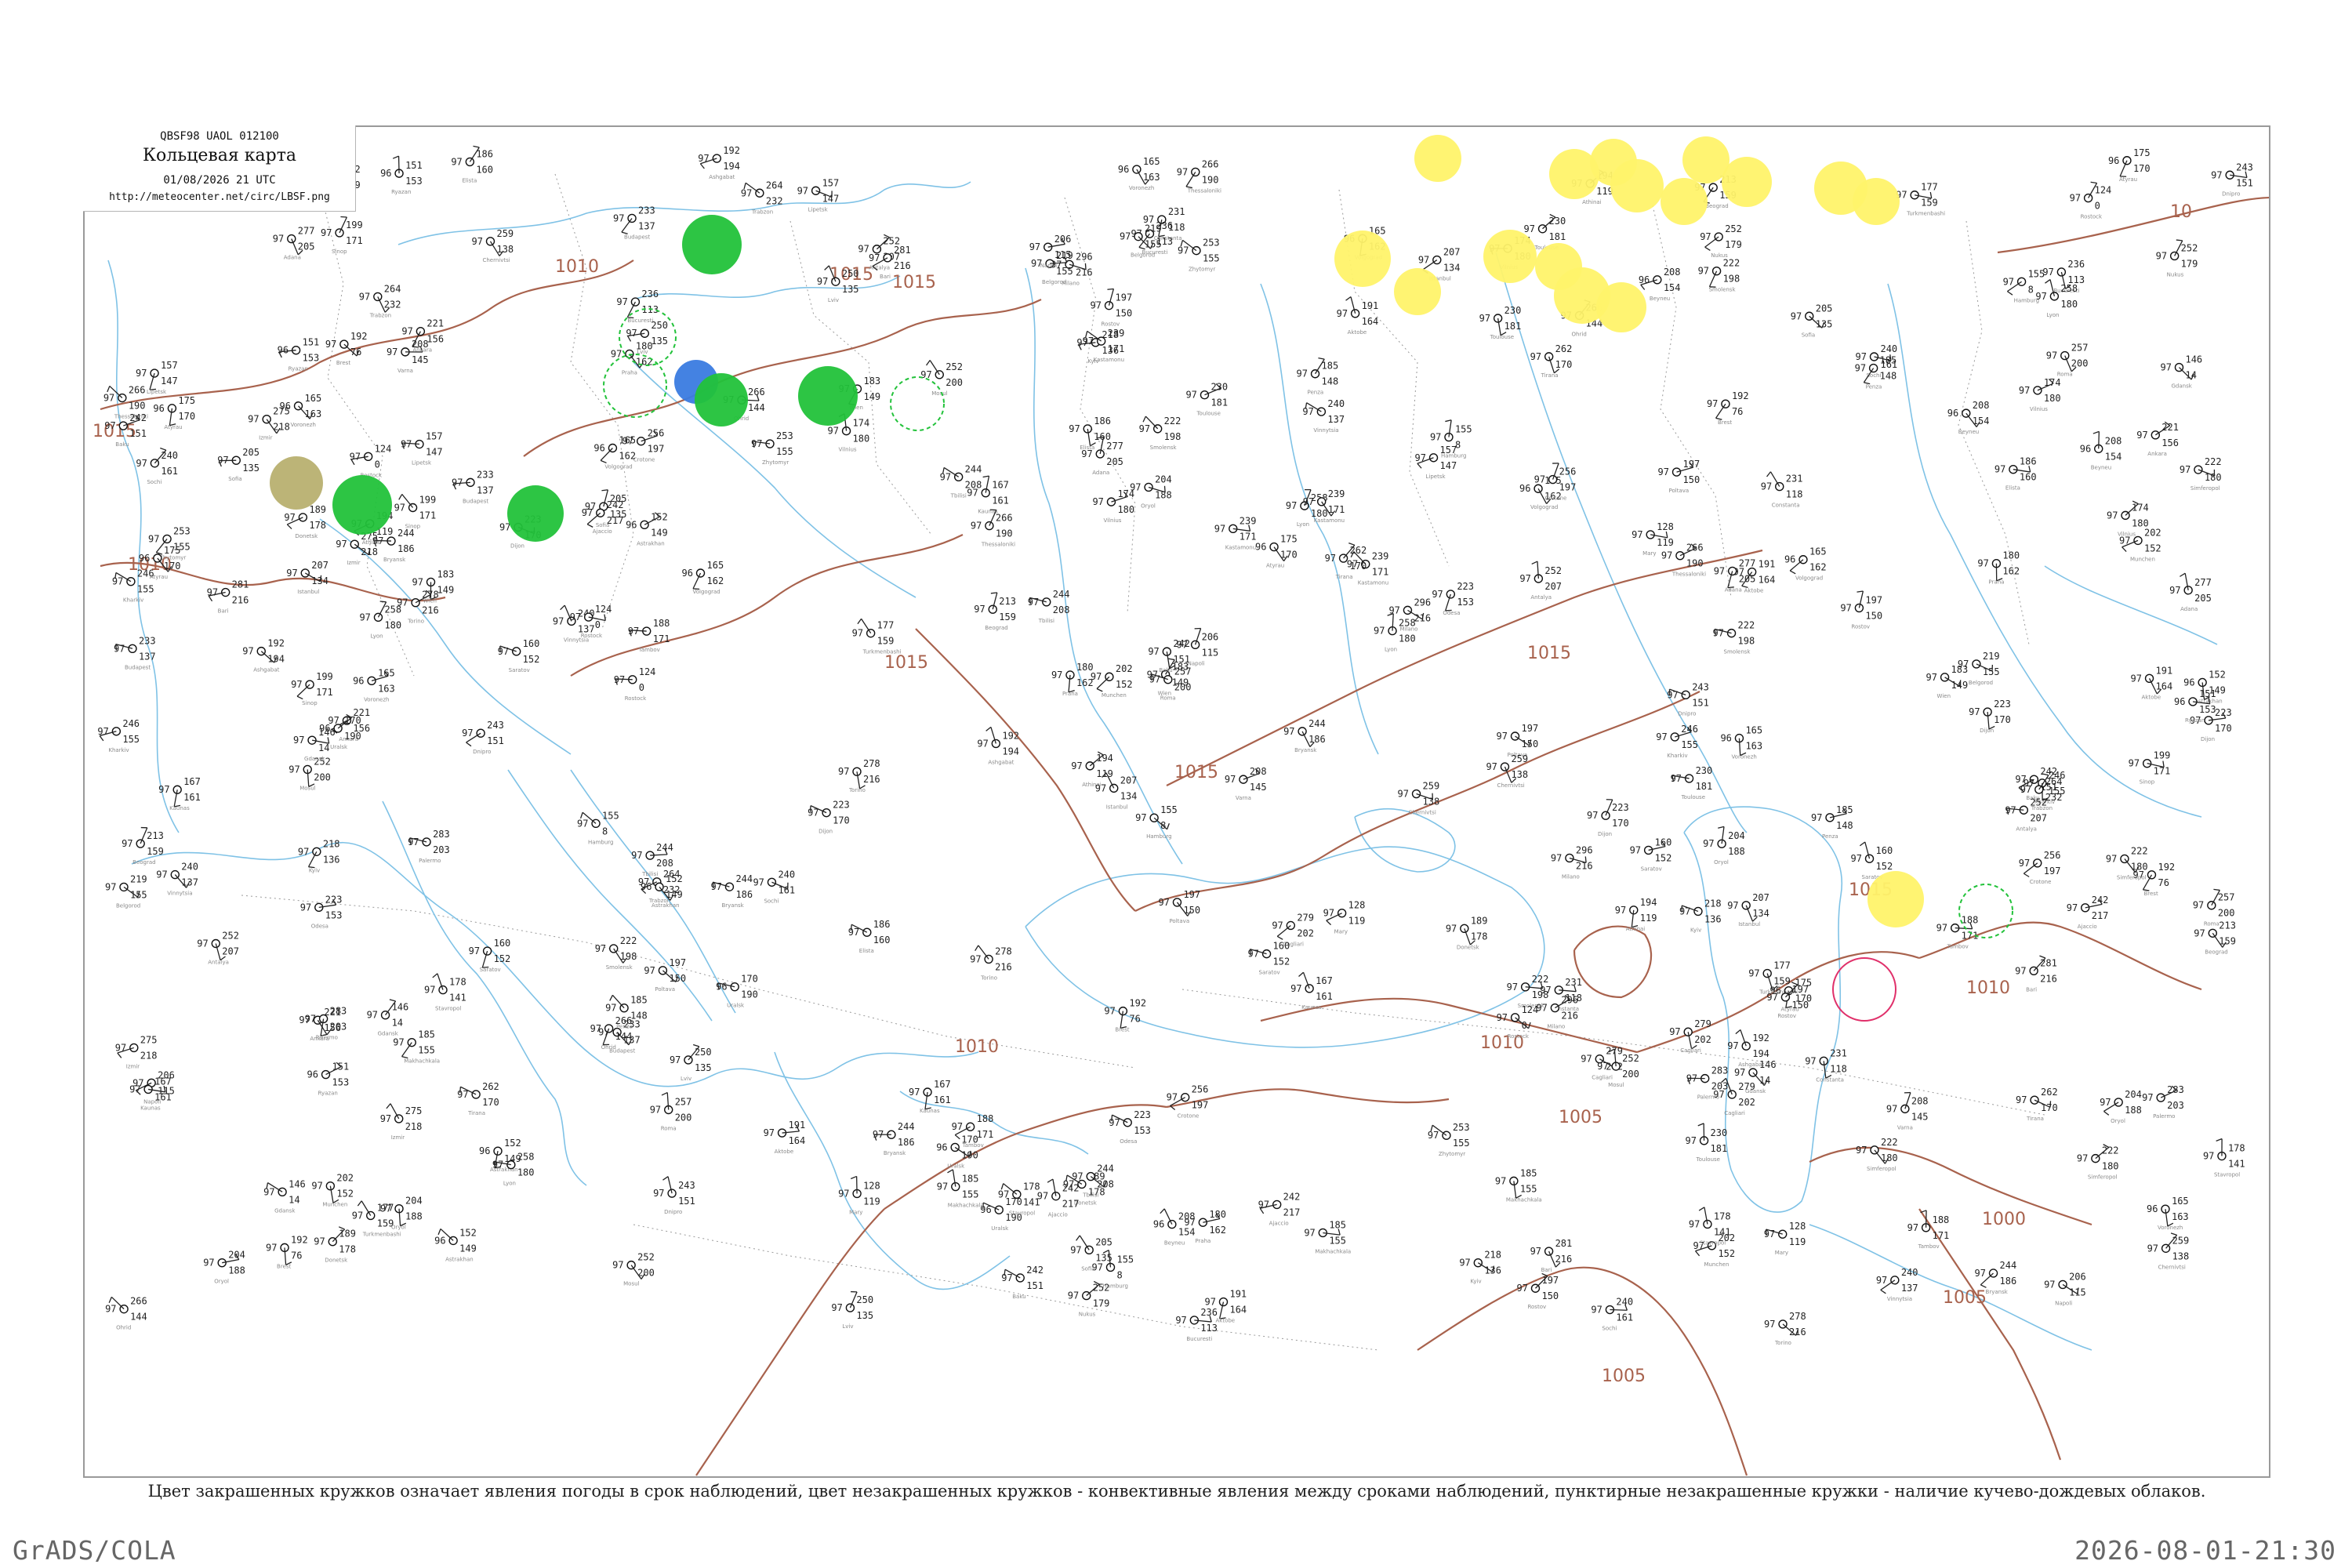 This screenshot has height=1568, width=2352. I want to click on station-plot: 167 97 161 Kaunas, so click(930, 1096).